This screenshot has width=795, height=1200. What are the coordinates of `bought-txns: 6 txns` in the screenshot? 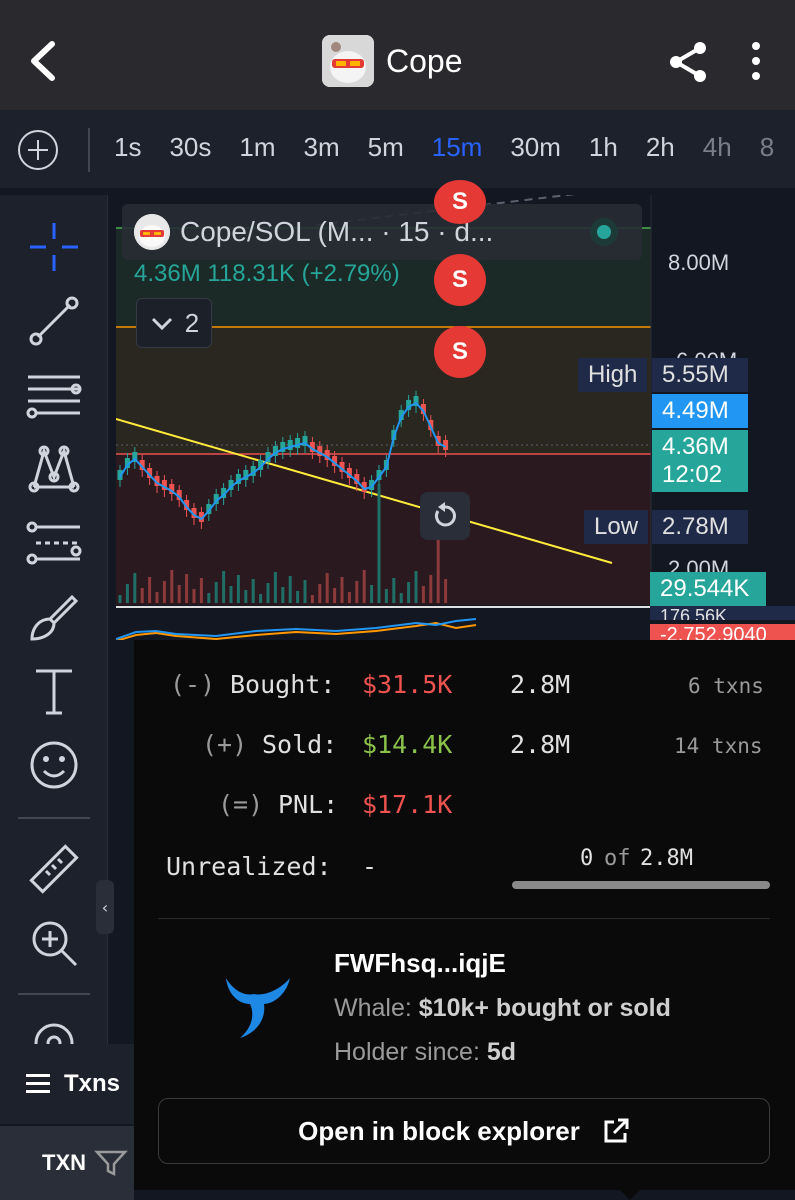 It's located at (726, 686).